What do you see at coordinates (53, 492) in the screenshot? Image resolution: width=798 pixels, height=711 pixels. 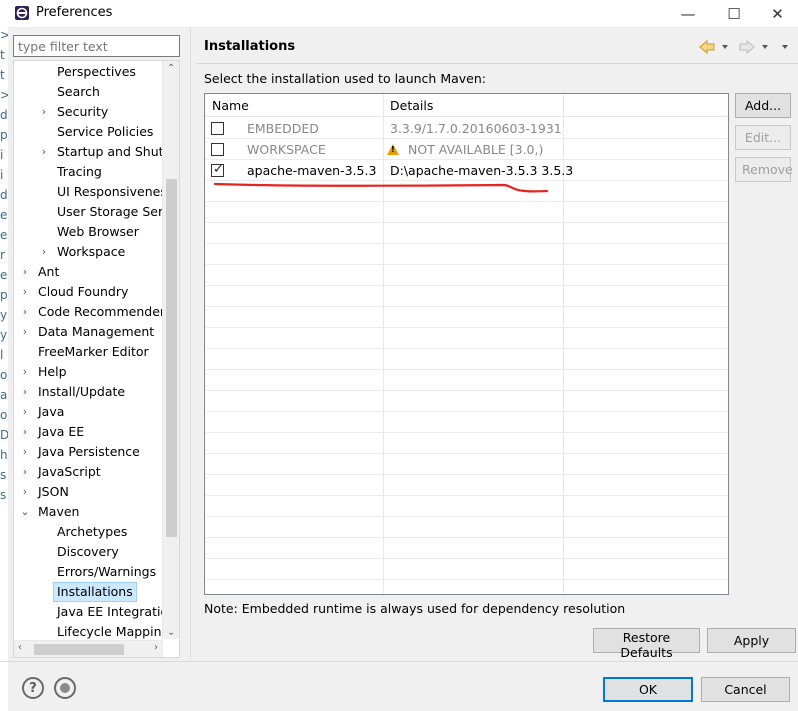 I see `tree-item: JSON` at bounding box center [53, 492].